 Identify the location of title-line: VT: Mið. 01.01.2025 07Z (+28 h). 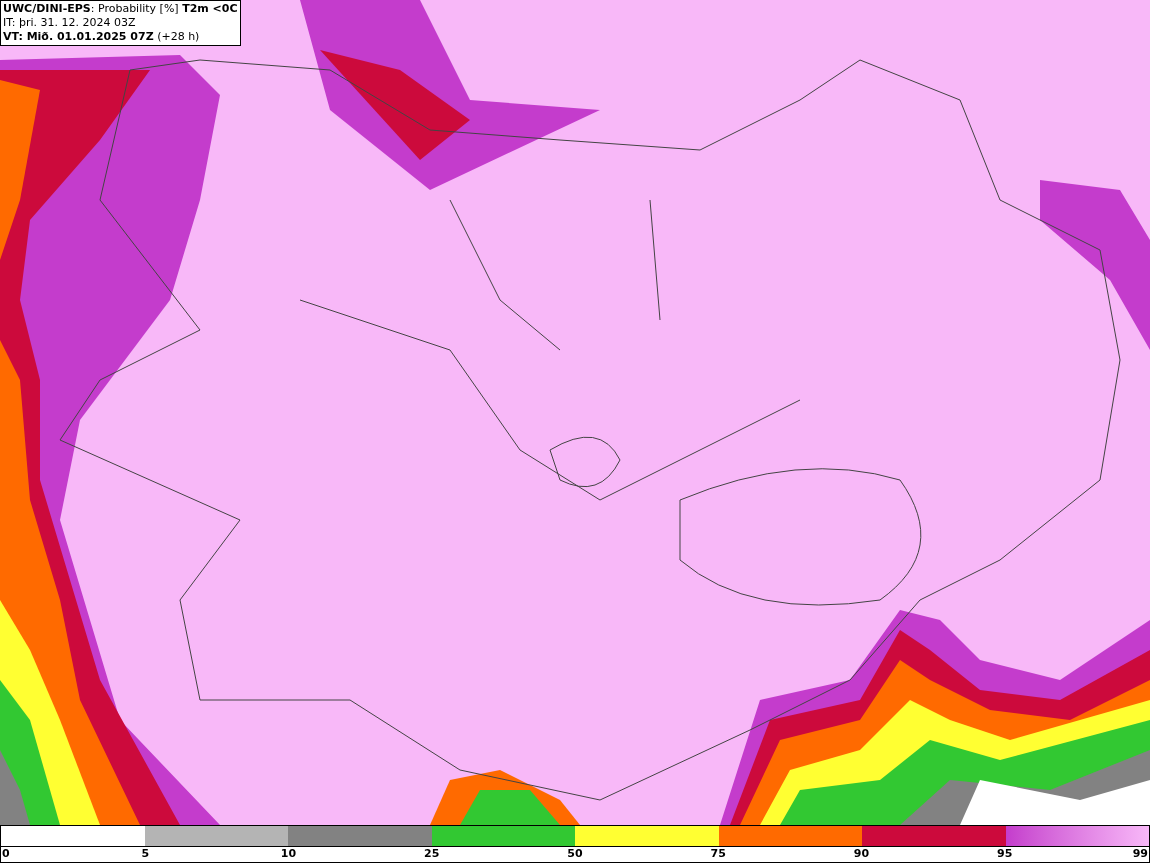
(102, 37).